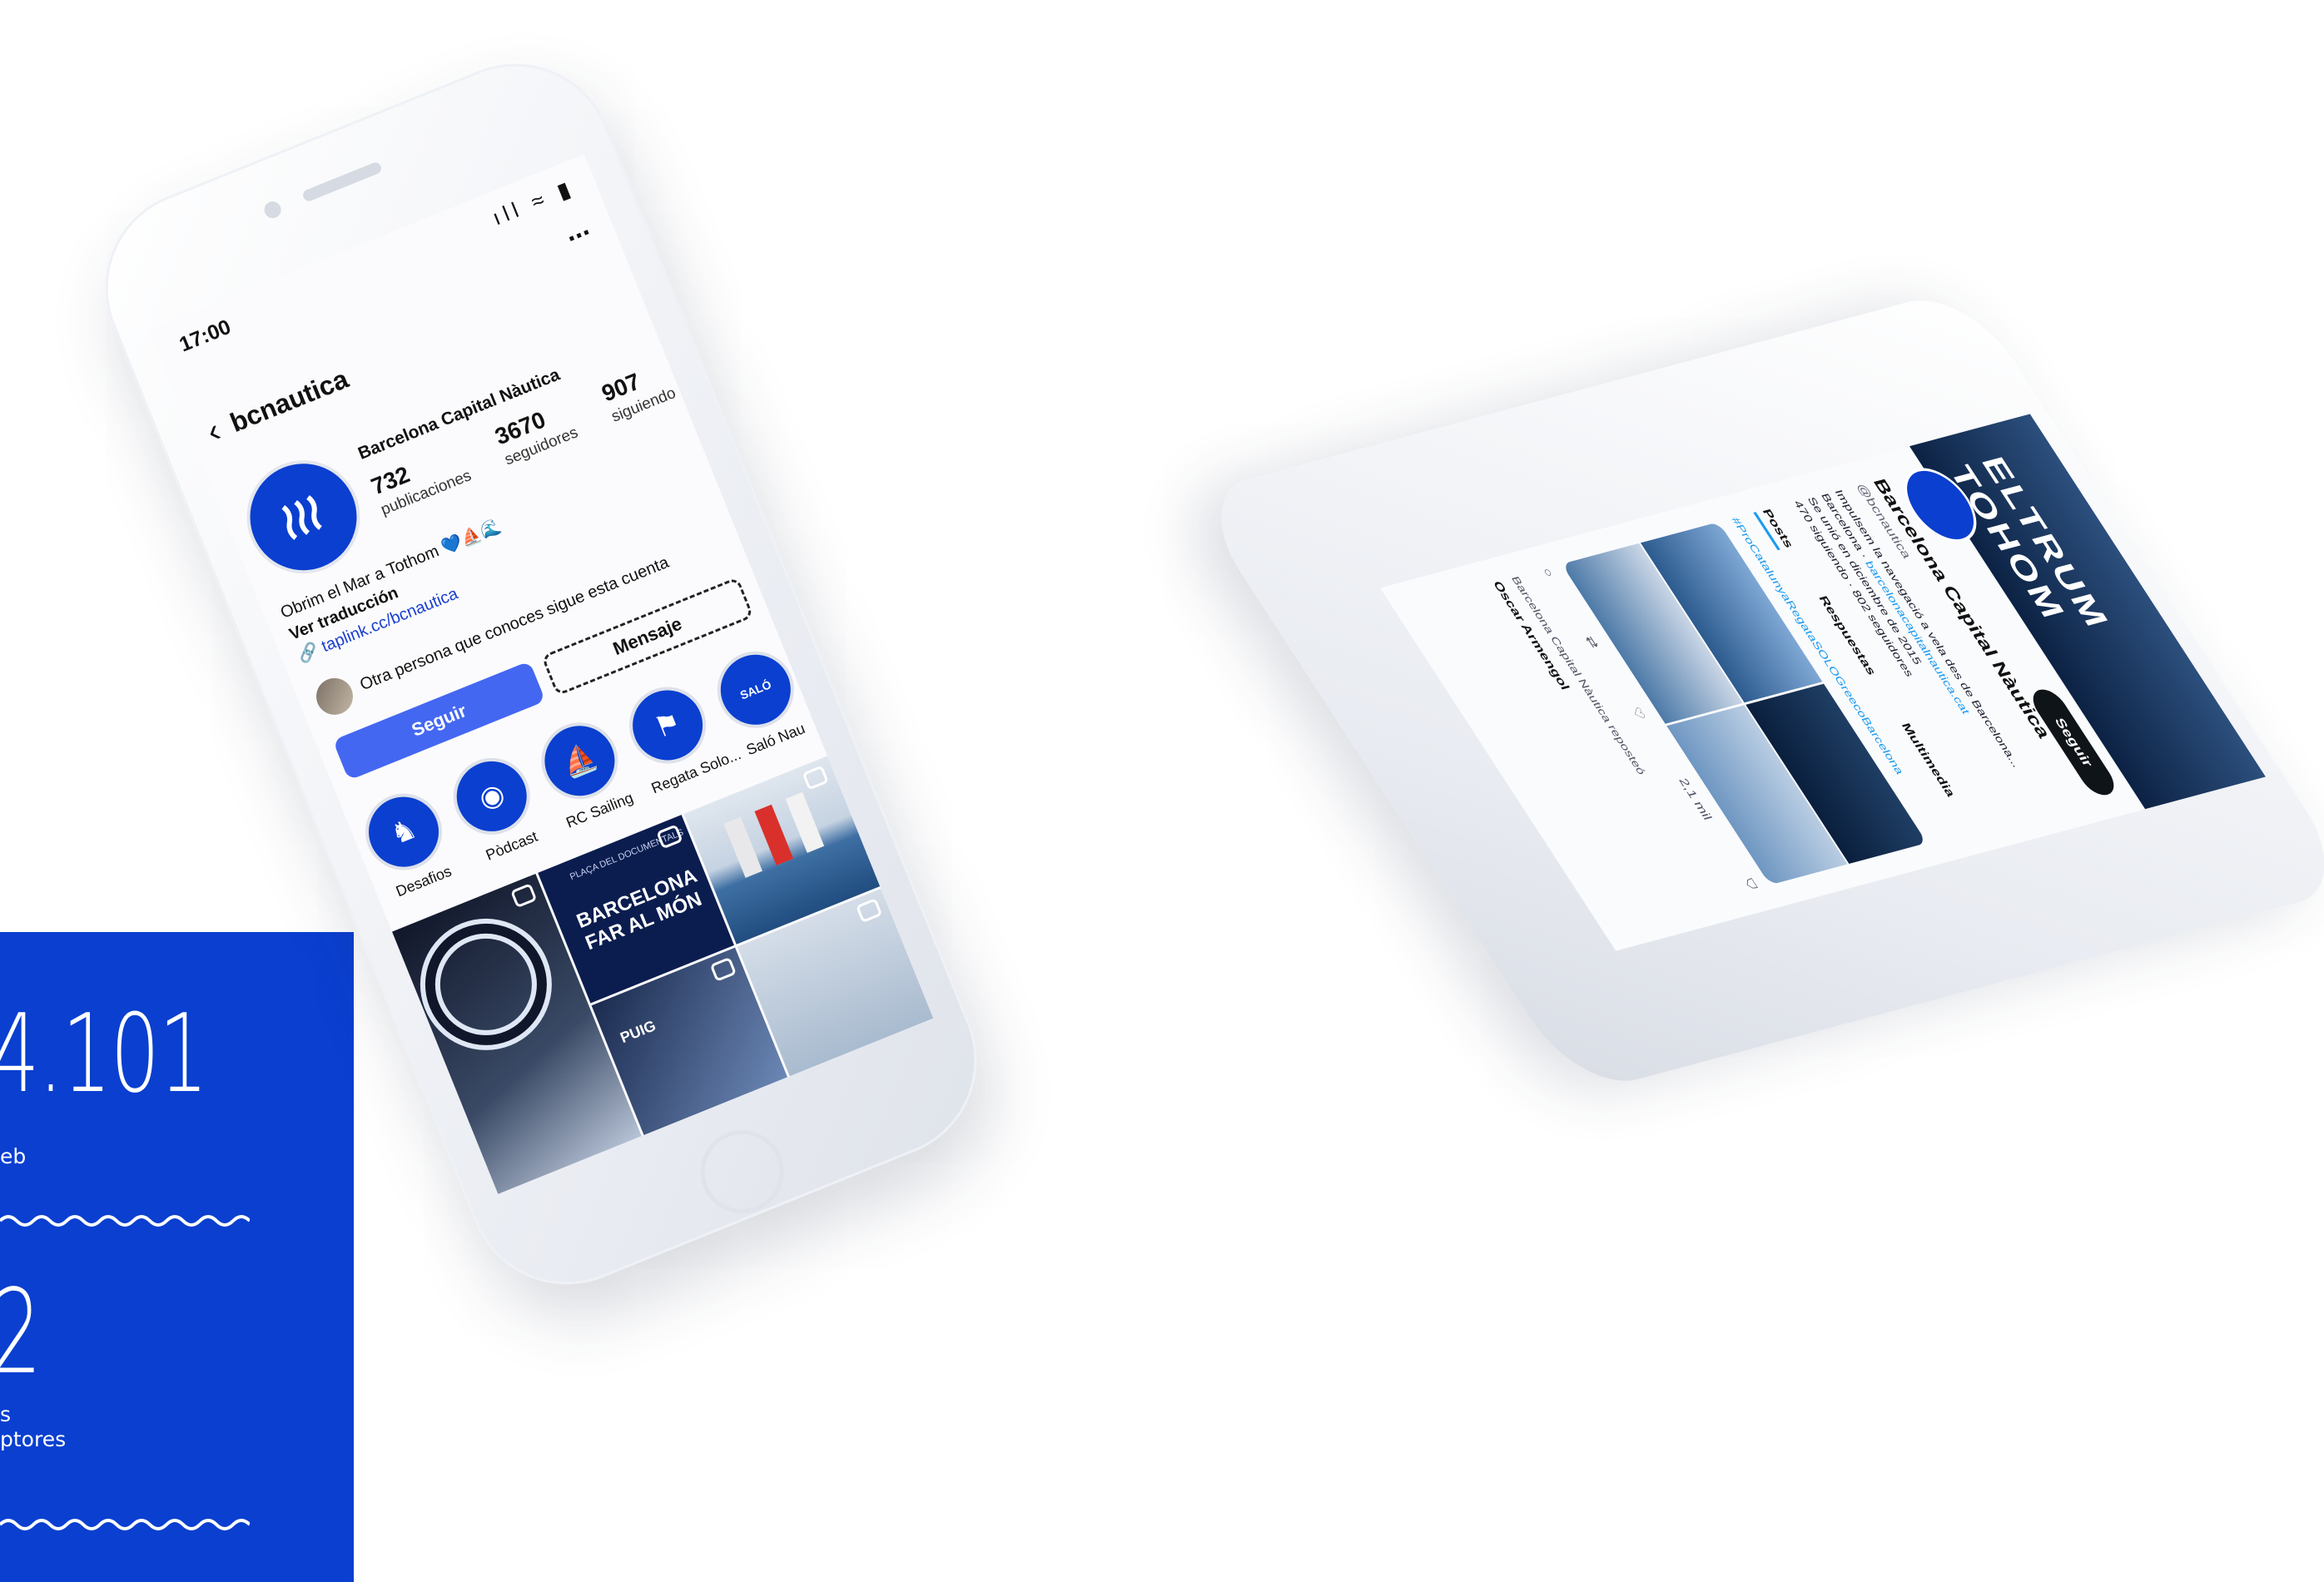 The height and width of the screenshot is (1582, 2324). I want to click on like-icon: ♡, so click(1639, 714).